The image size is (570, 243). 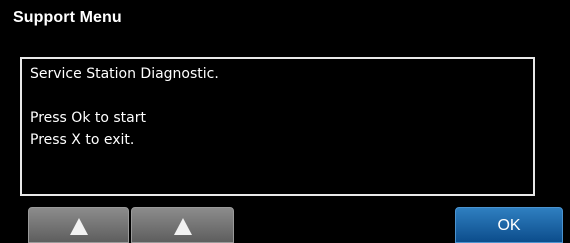 I want to click on ok-button: OK, so click(x=509, y=225).